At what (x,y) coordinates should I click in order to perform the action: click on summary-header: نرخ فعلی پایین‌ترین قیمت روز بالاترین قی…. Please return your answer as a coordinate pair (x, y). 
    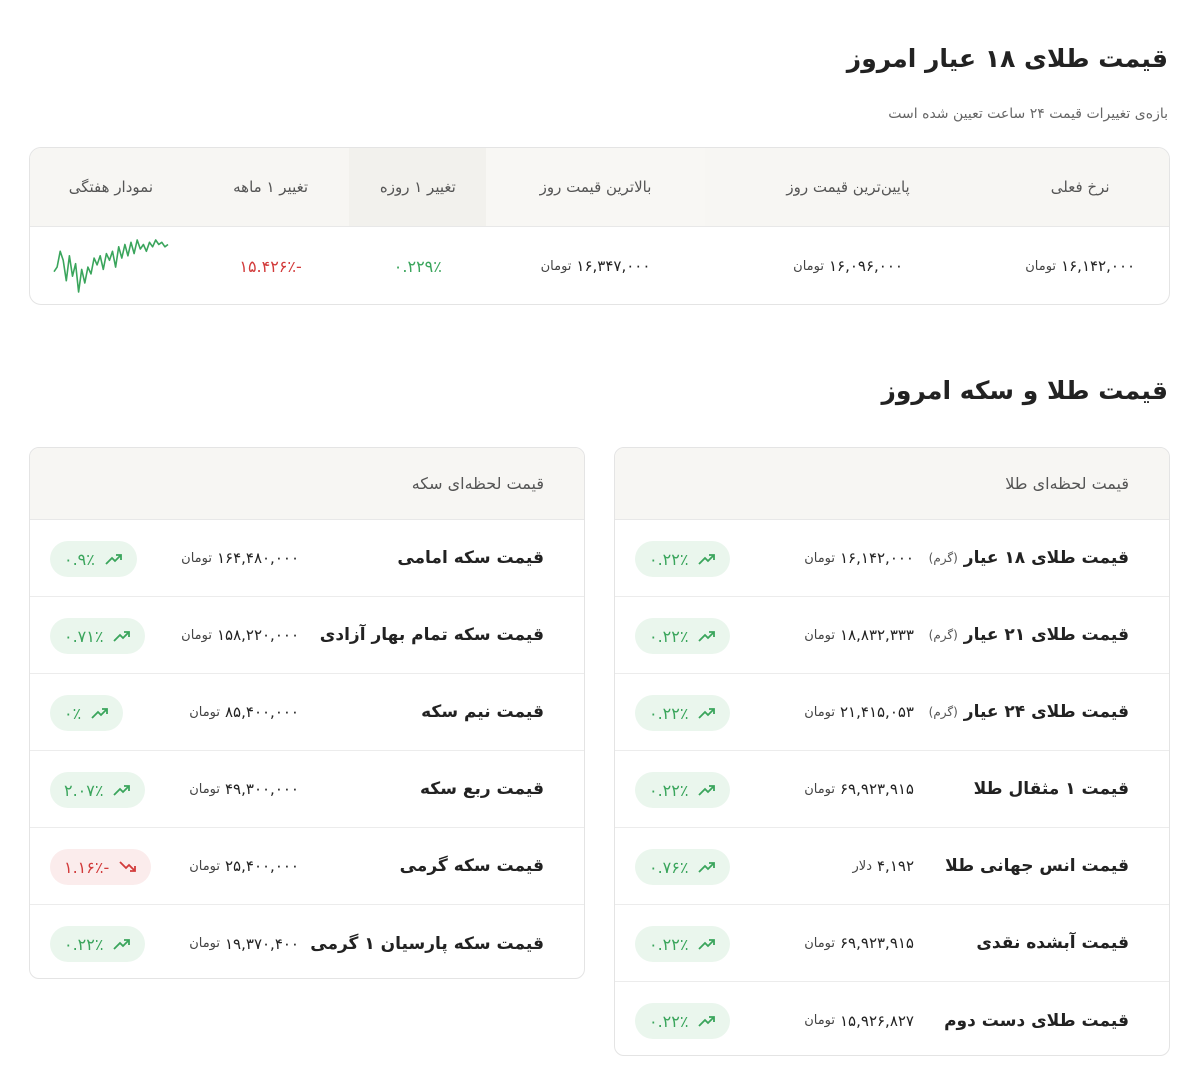
    Looking at the image, I should click on (599, 187).